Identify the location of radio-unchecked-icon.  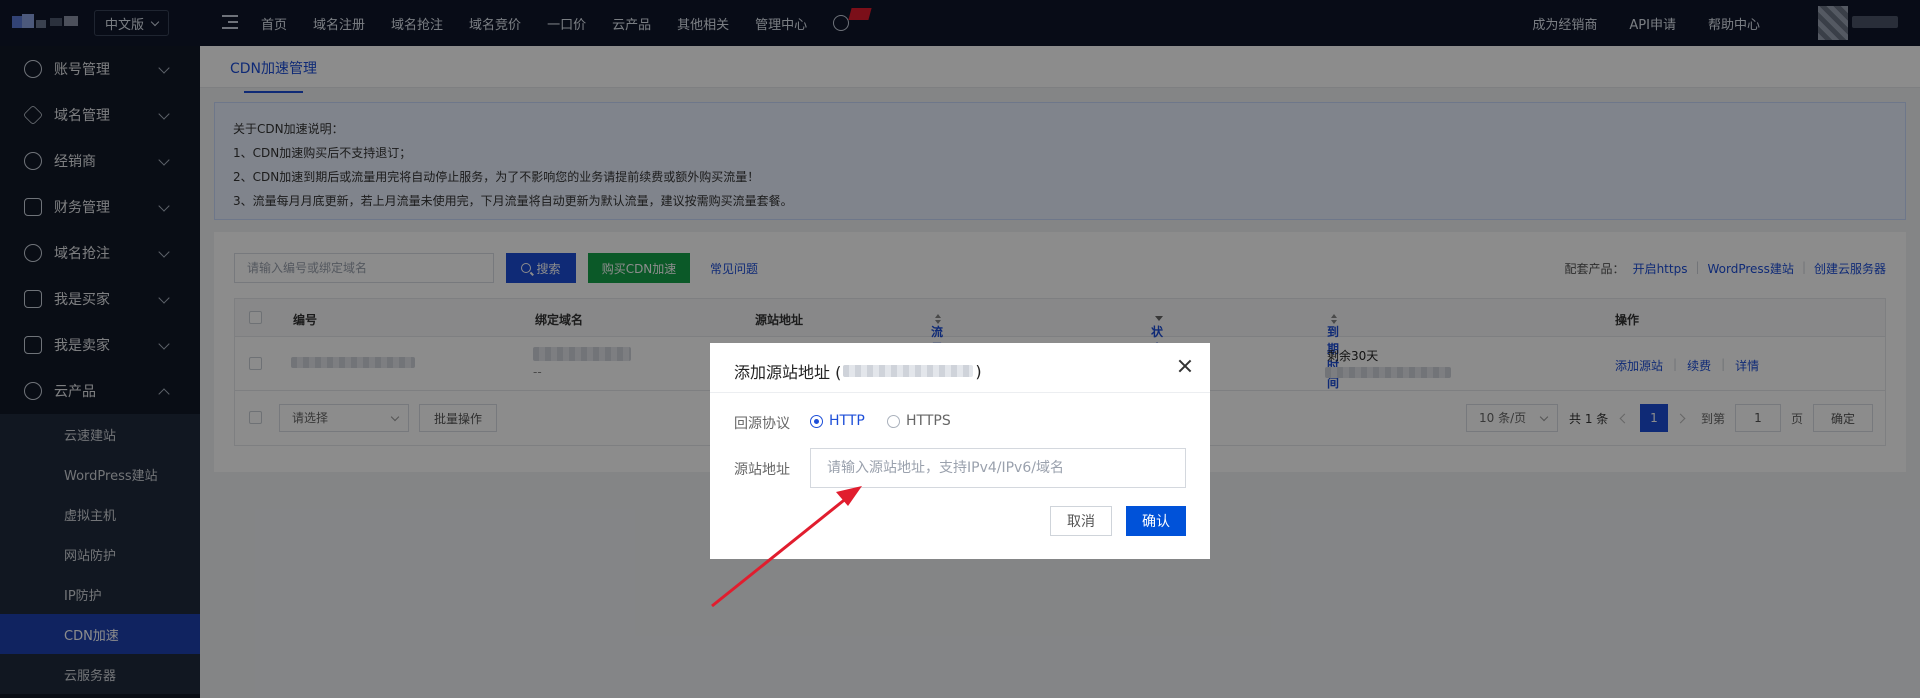
(893, 421).